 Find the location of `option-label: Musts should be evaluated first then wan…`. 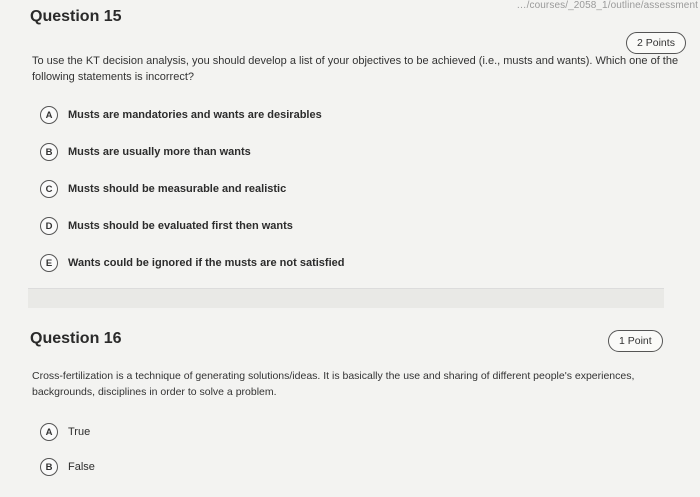

option-label: Musts should be evaluated first then wan… is located at coordinates (180, 226).